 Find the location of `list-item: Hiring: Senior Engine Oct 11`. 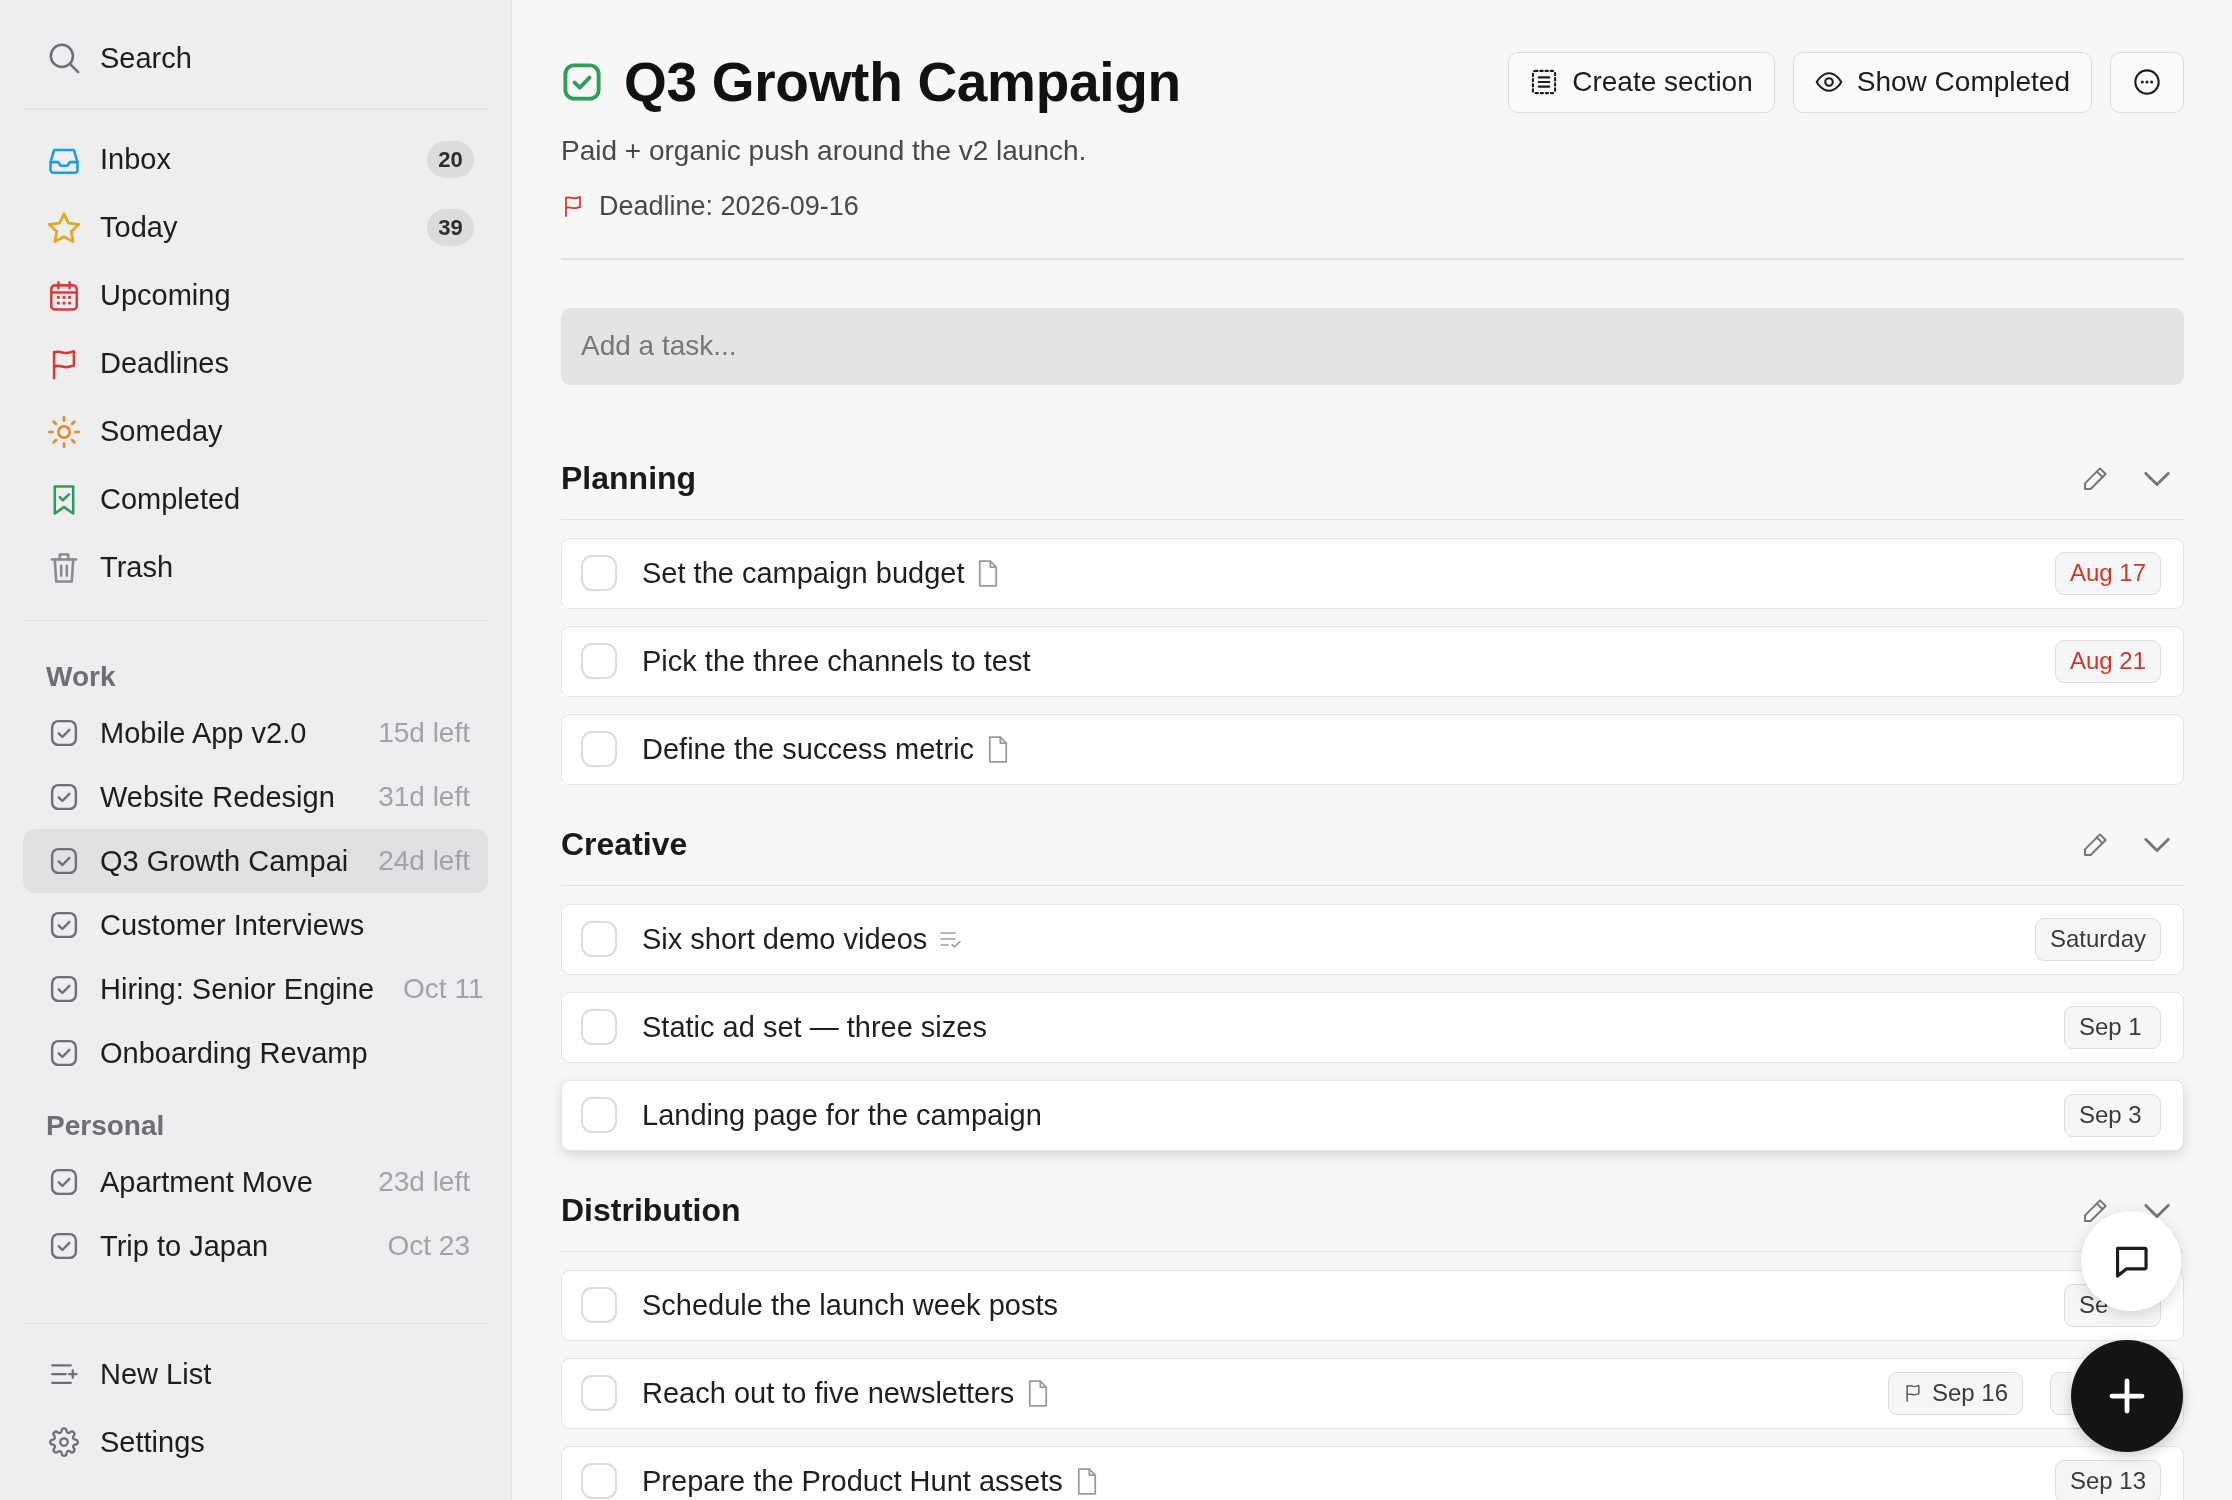

list-item: Hiring: Senior Engine Oct 11 is located at coordinates (255, 989).